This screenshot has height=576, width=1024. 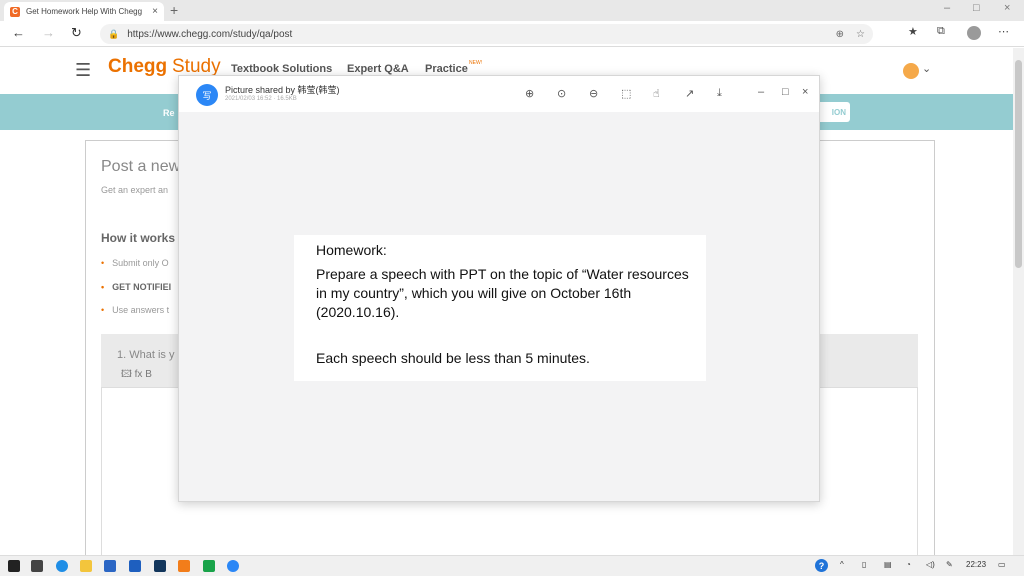 I want to click on dropbox-icon, so click(x=135, y=566).